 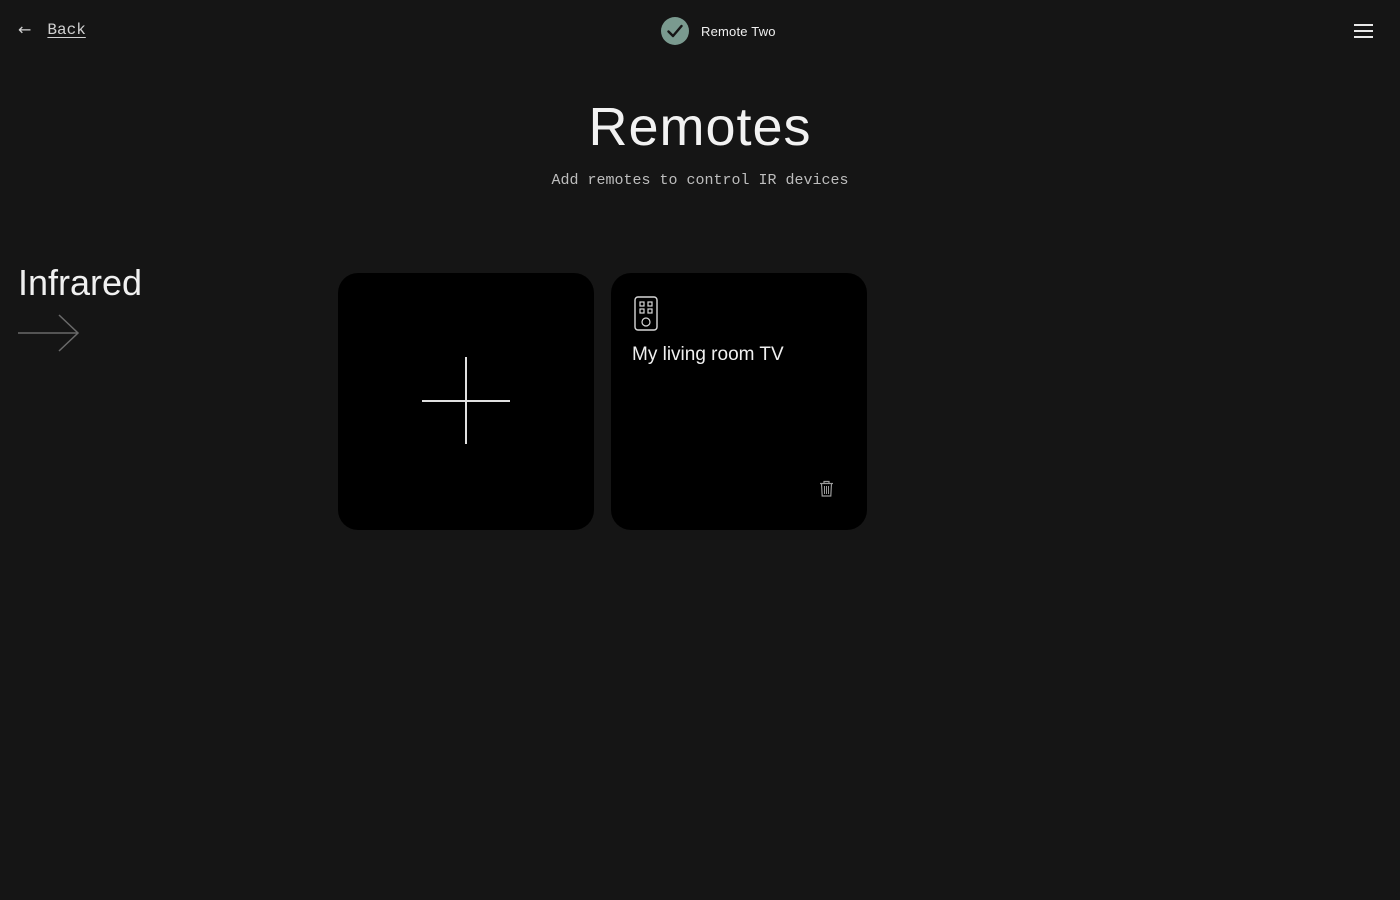 What do you see at coordinates (49, 335) in the screenshot?
I see `long-arrow-right-icon` at bounding box center [49, 335].